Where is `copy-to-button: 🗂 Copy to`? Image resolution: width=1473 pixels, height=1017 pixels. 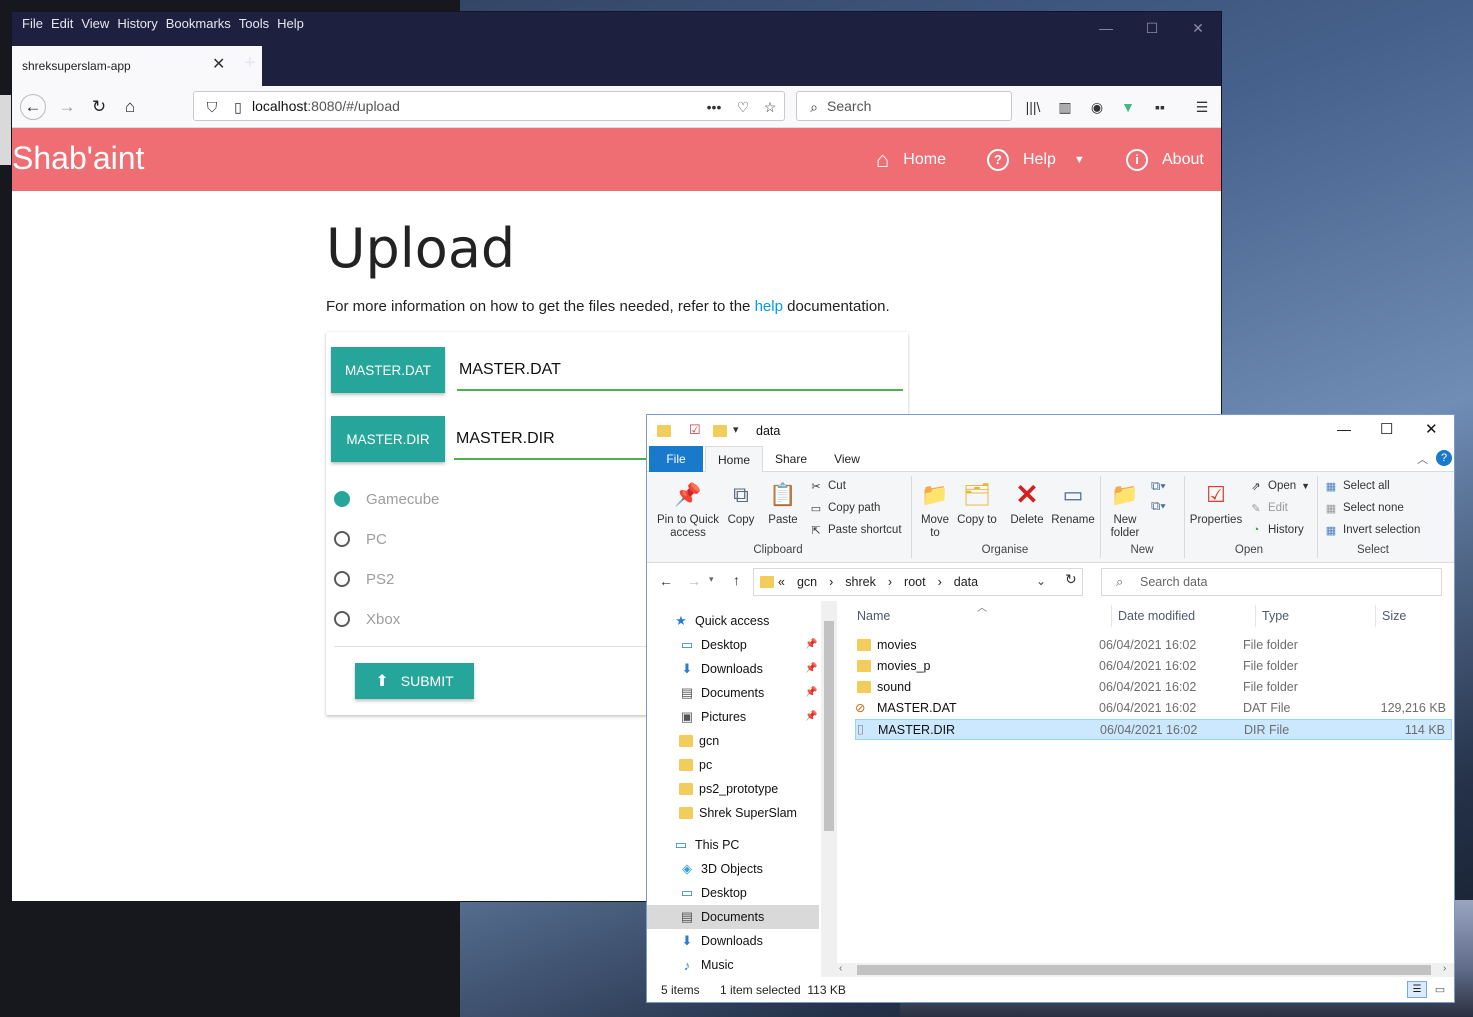 copy-to-button: 🗂 Copy to is located at coordinates (977, 502).